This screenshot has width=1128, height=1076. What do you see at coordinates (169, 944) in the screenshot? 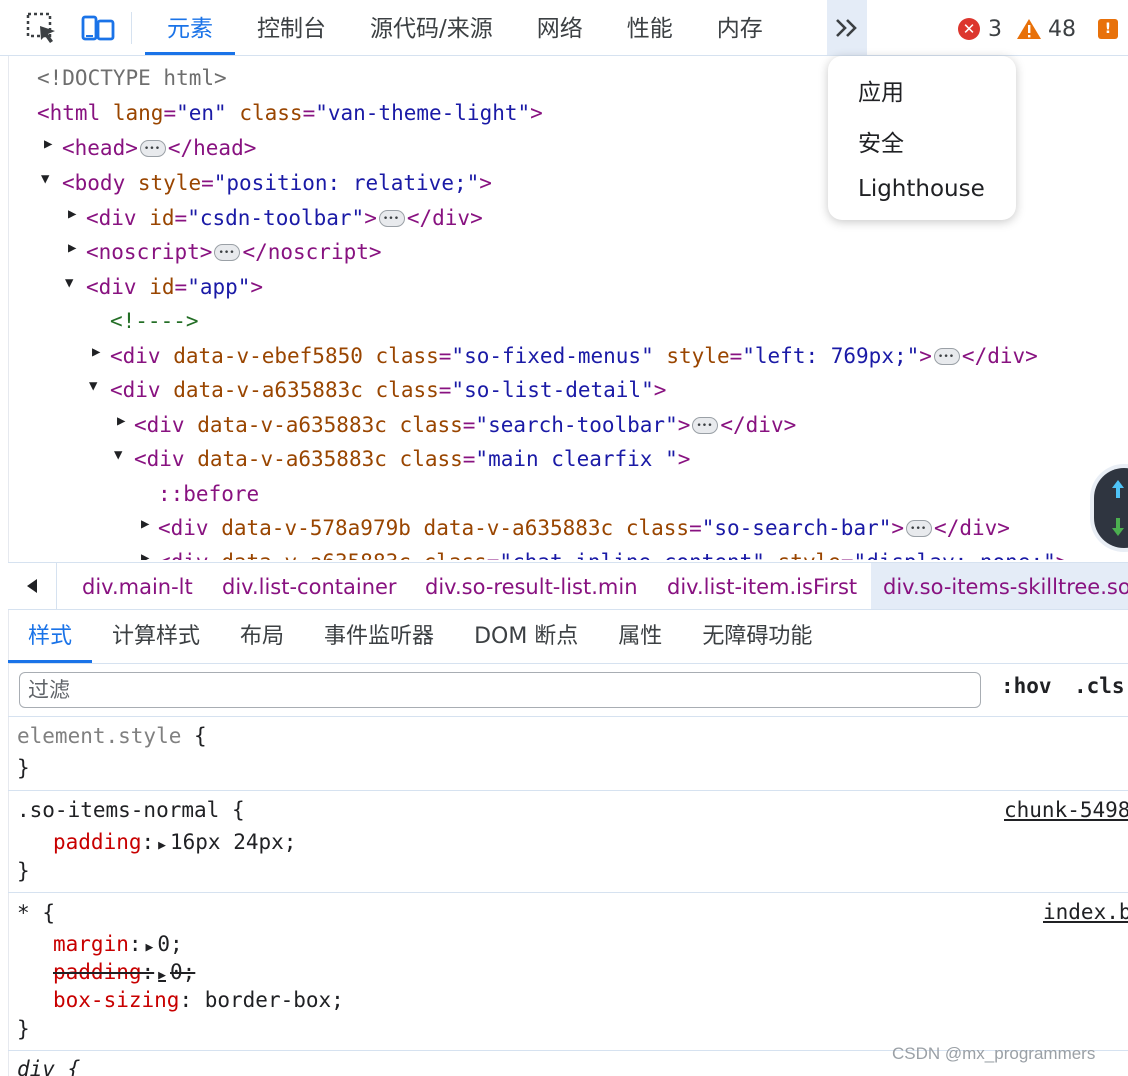
I see `css-property-value: 0;` at bounding box center [169, 944].